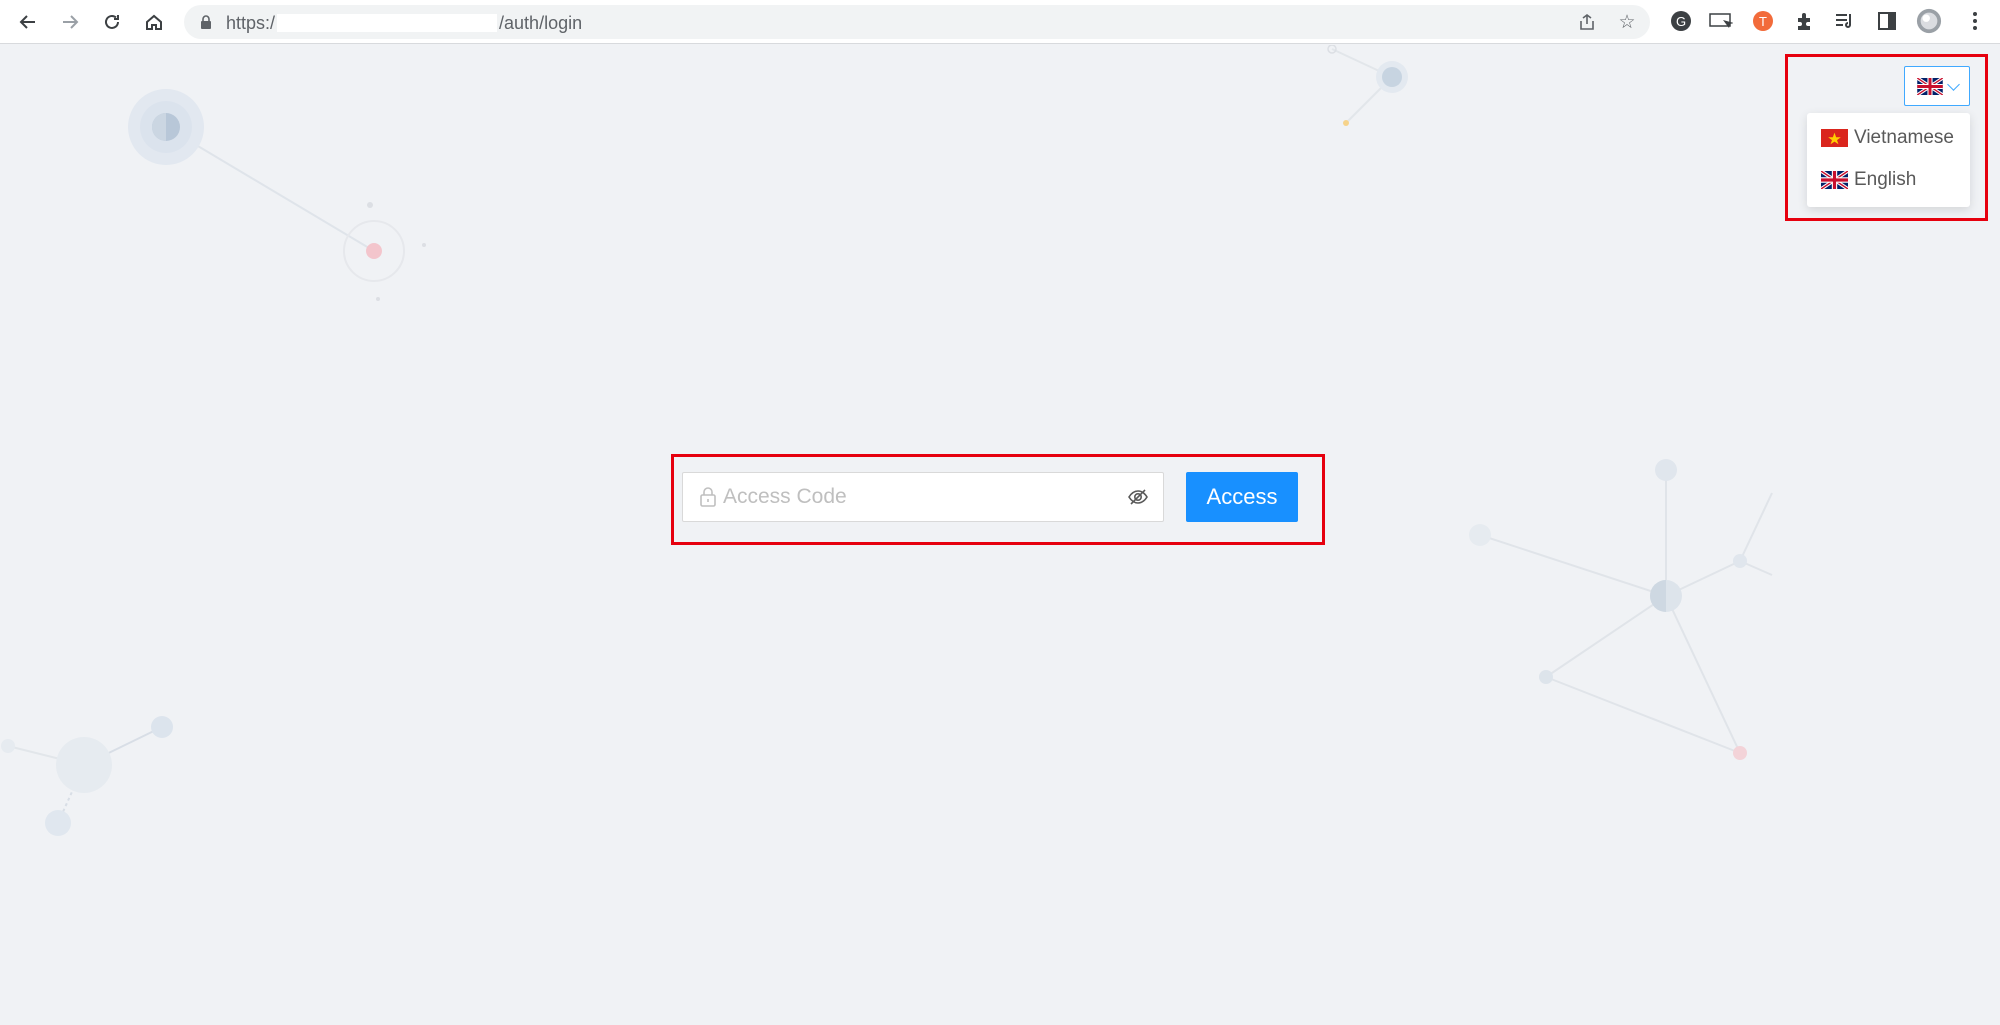  I want to click on browser-toolbar: https://auth/login ☆ G T, so click(1000, 22).